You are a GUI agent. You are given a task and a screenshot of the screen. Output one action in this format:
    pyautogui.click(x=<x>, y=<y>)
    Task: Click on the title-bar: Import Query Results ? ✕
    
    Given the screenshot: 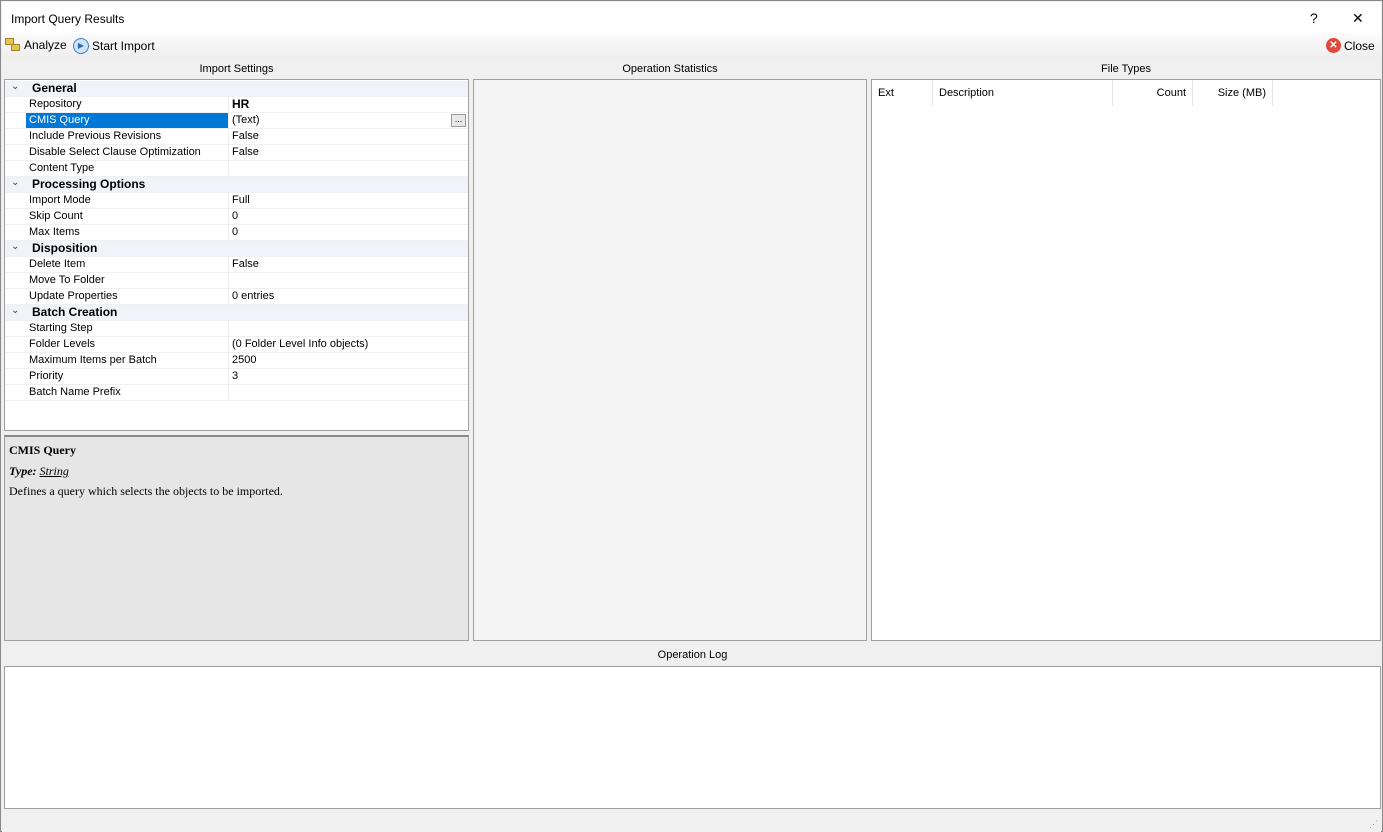 What is the action you would take?
    pyautogui.click(x=691, y=18)
    